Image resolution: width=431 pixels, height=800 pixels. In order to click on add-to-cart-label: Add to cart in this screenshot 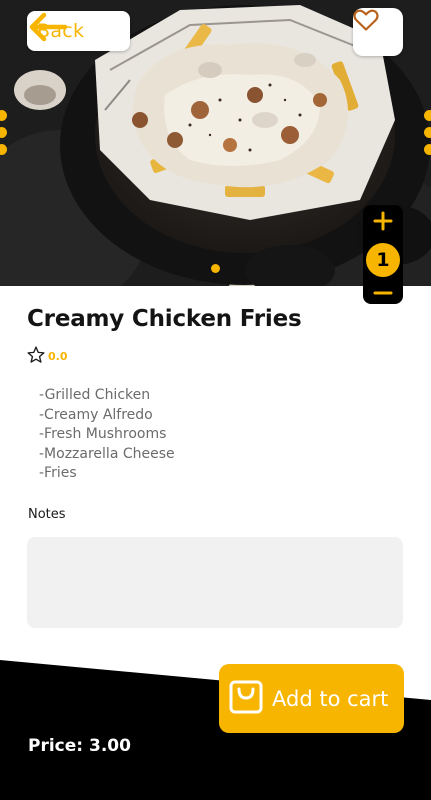, I will do `click(330, 698)`.